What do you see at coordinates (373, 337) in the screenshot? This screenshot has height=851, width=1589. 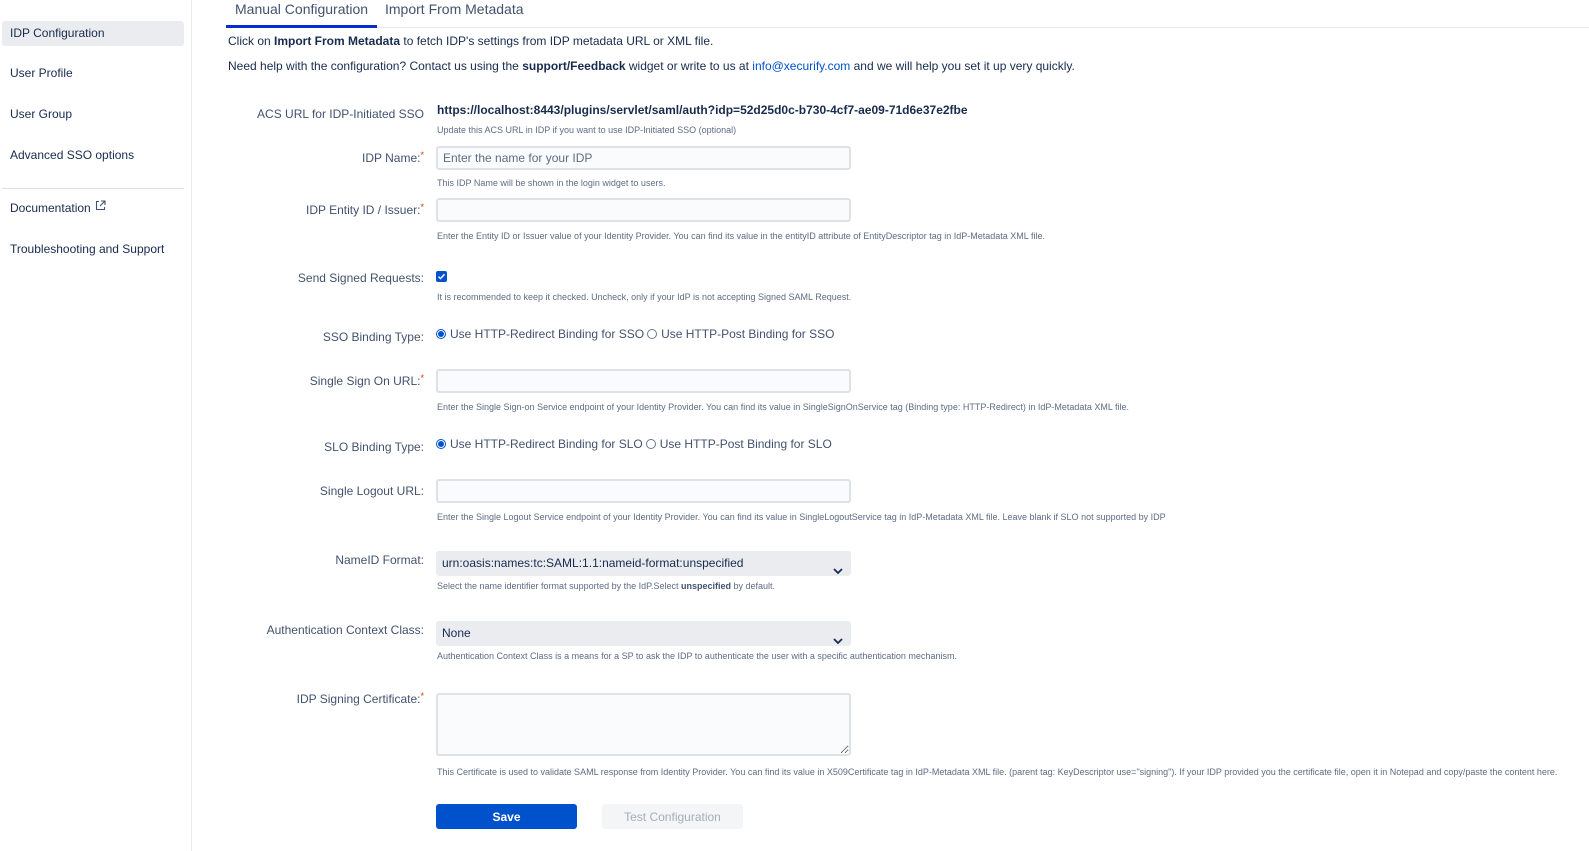 I see `sso-binding-label: SSO Binding Type:` at bounding box center [373, 337].